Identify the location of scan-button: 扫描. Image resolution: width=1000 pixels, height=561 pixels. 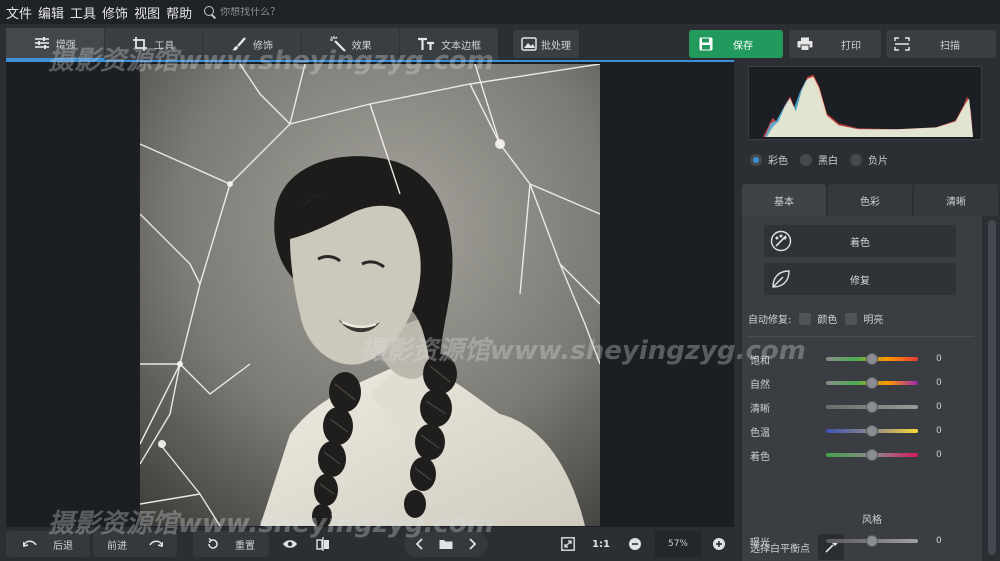
(941, 44).